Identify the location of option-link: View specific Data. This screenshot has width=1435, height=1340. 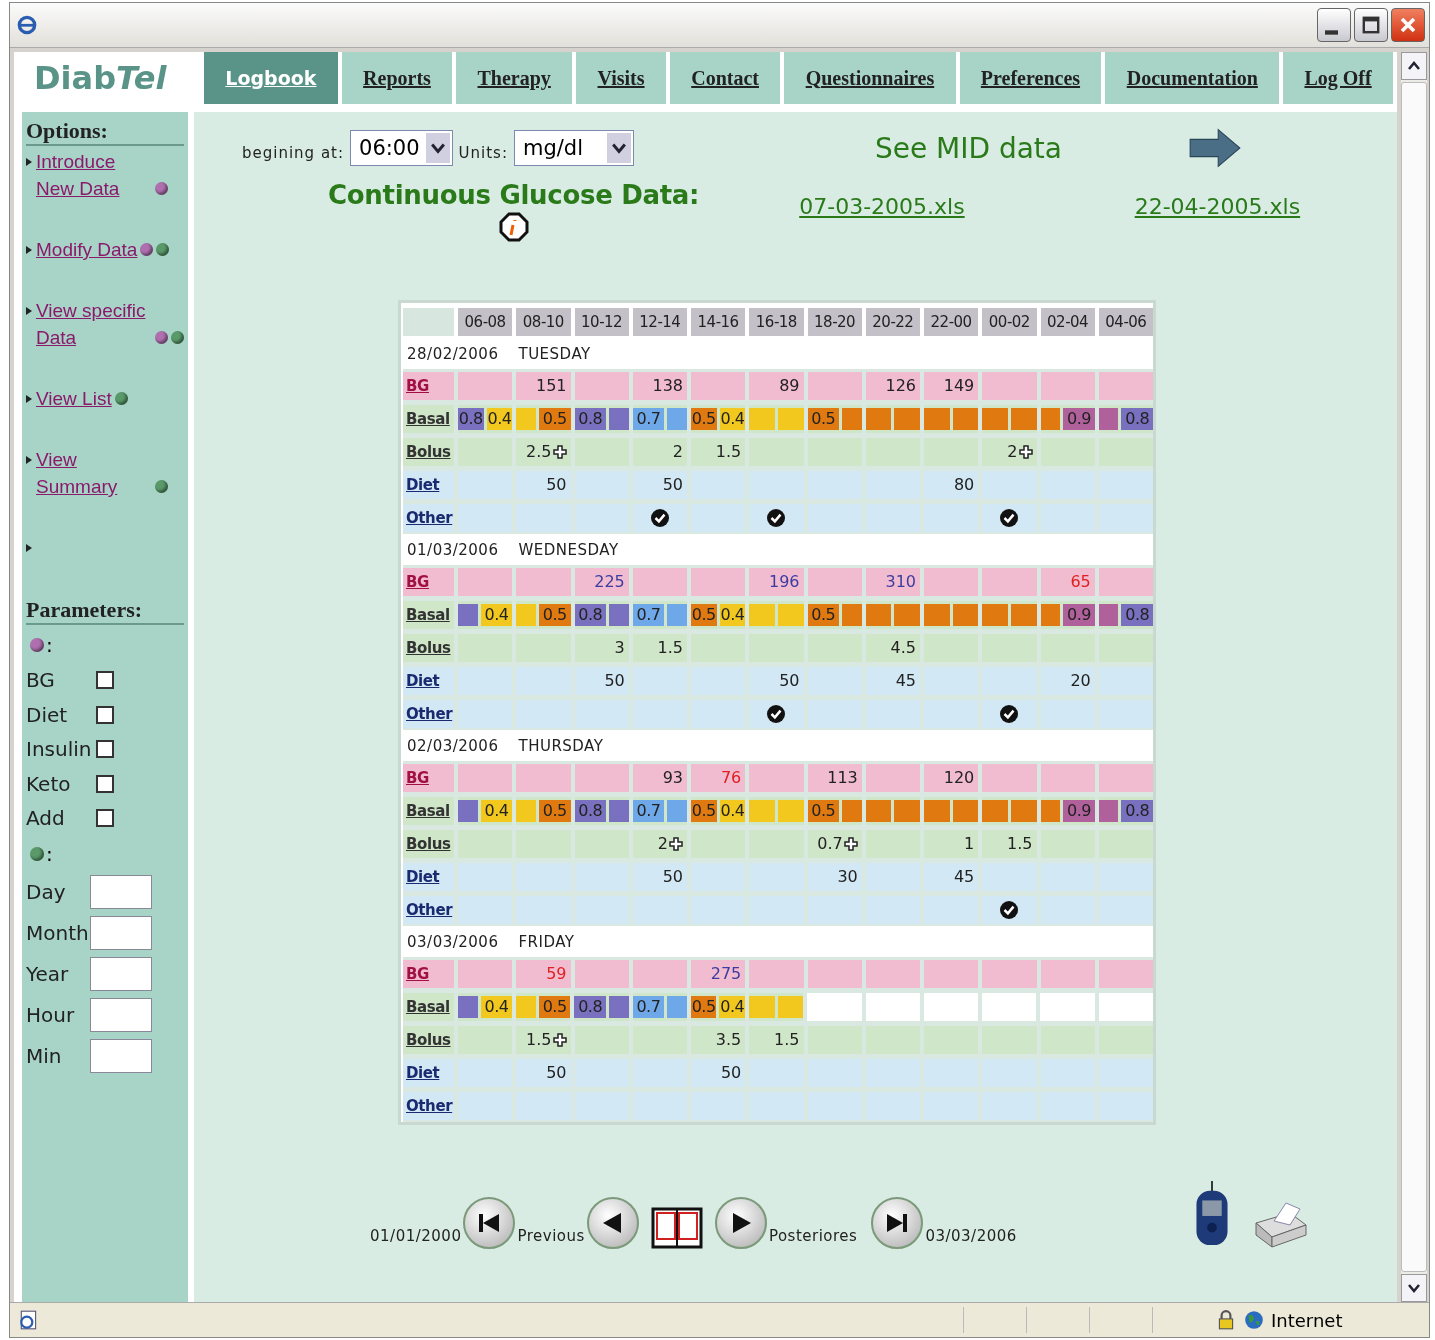
(94, 324).